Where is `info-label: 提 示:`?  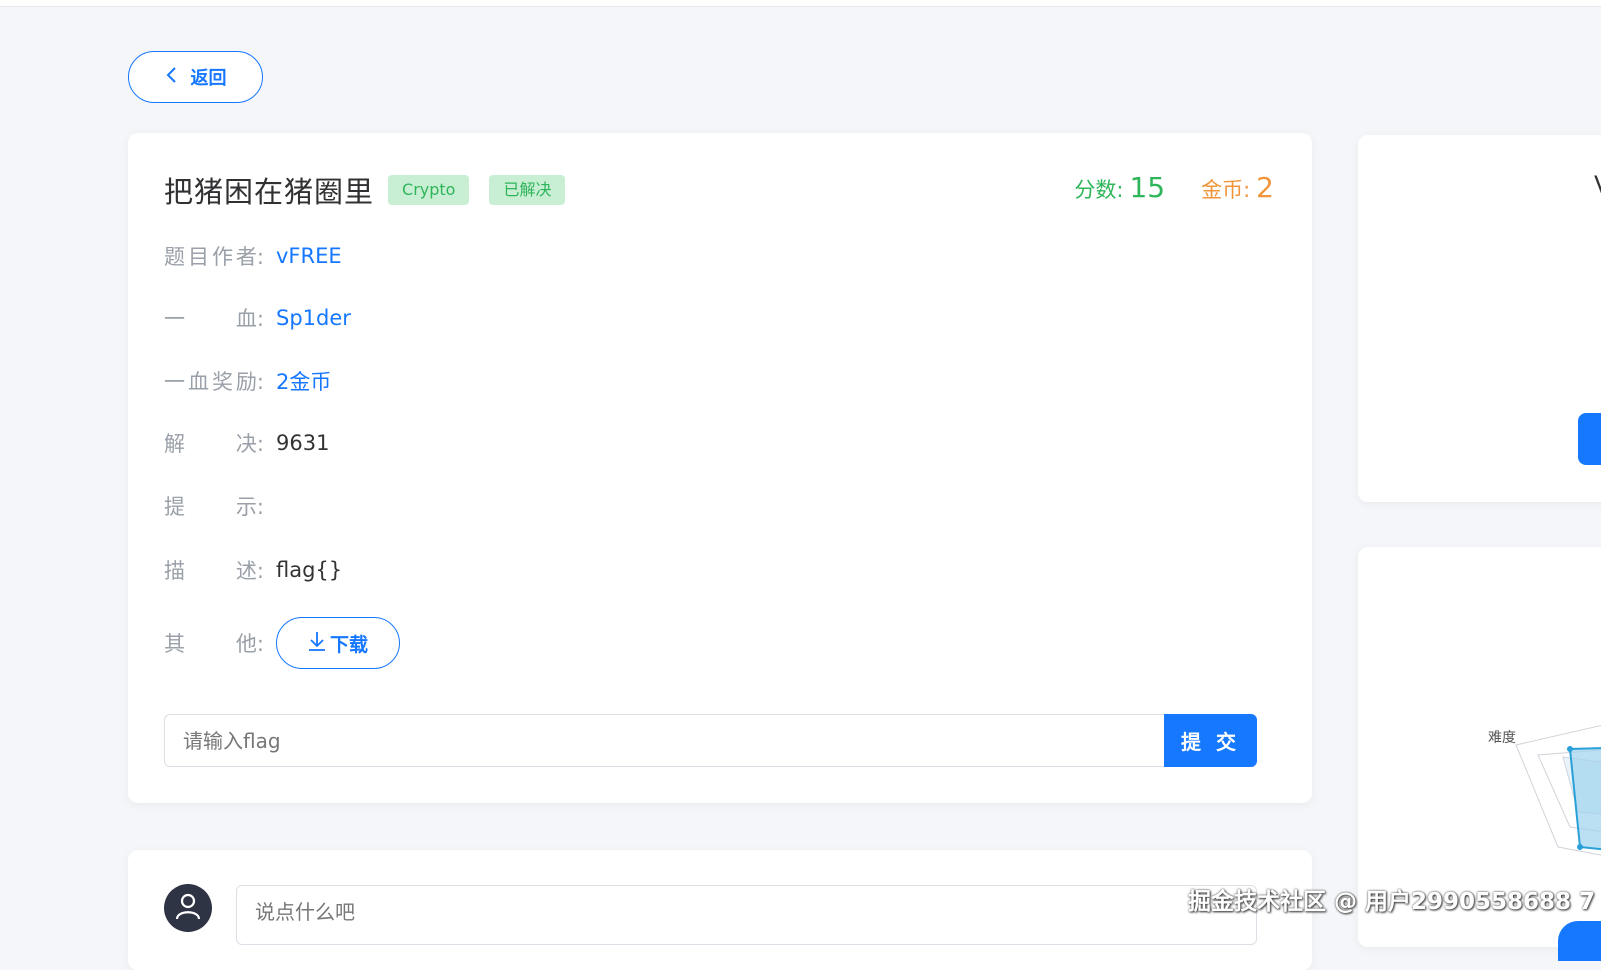 info-label: 提 示: is located at coordinates (214, 506).